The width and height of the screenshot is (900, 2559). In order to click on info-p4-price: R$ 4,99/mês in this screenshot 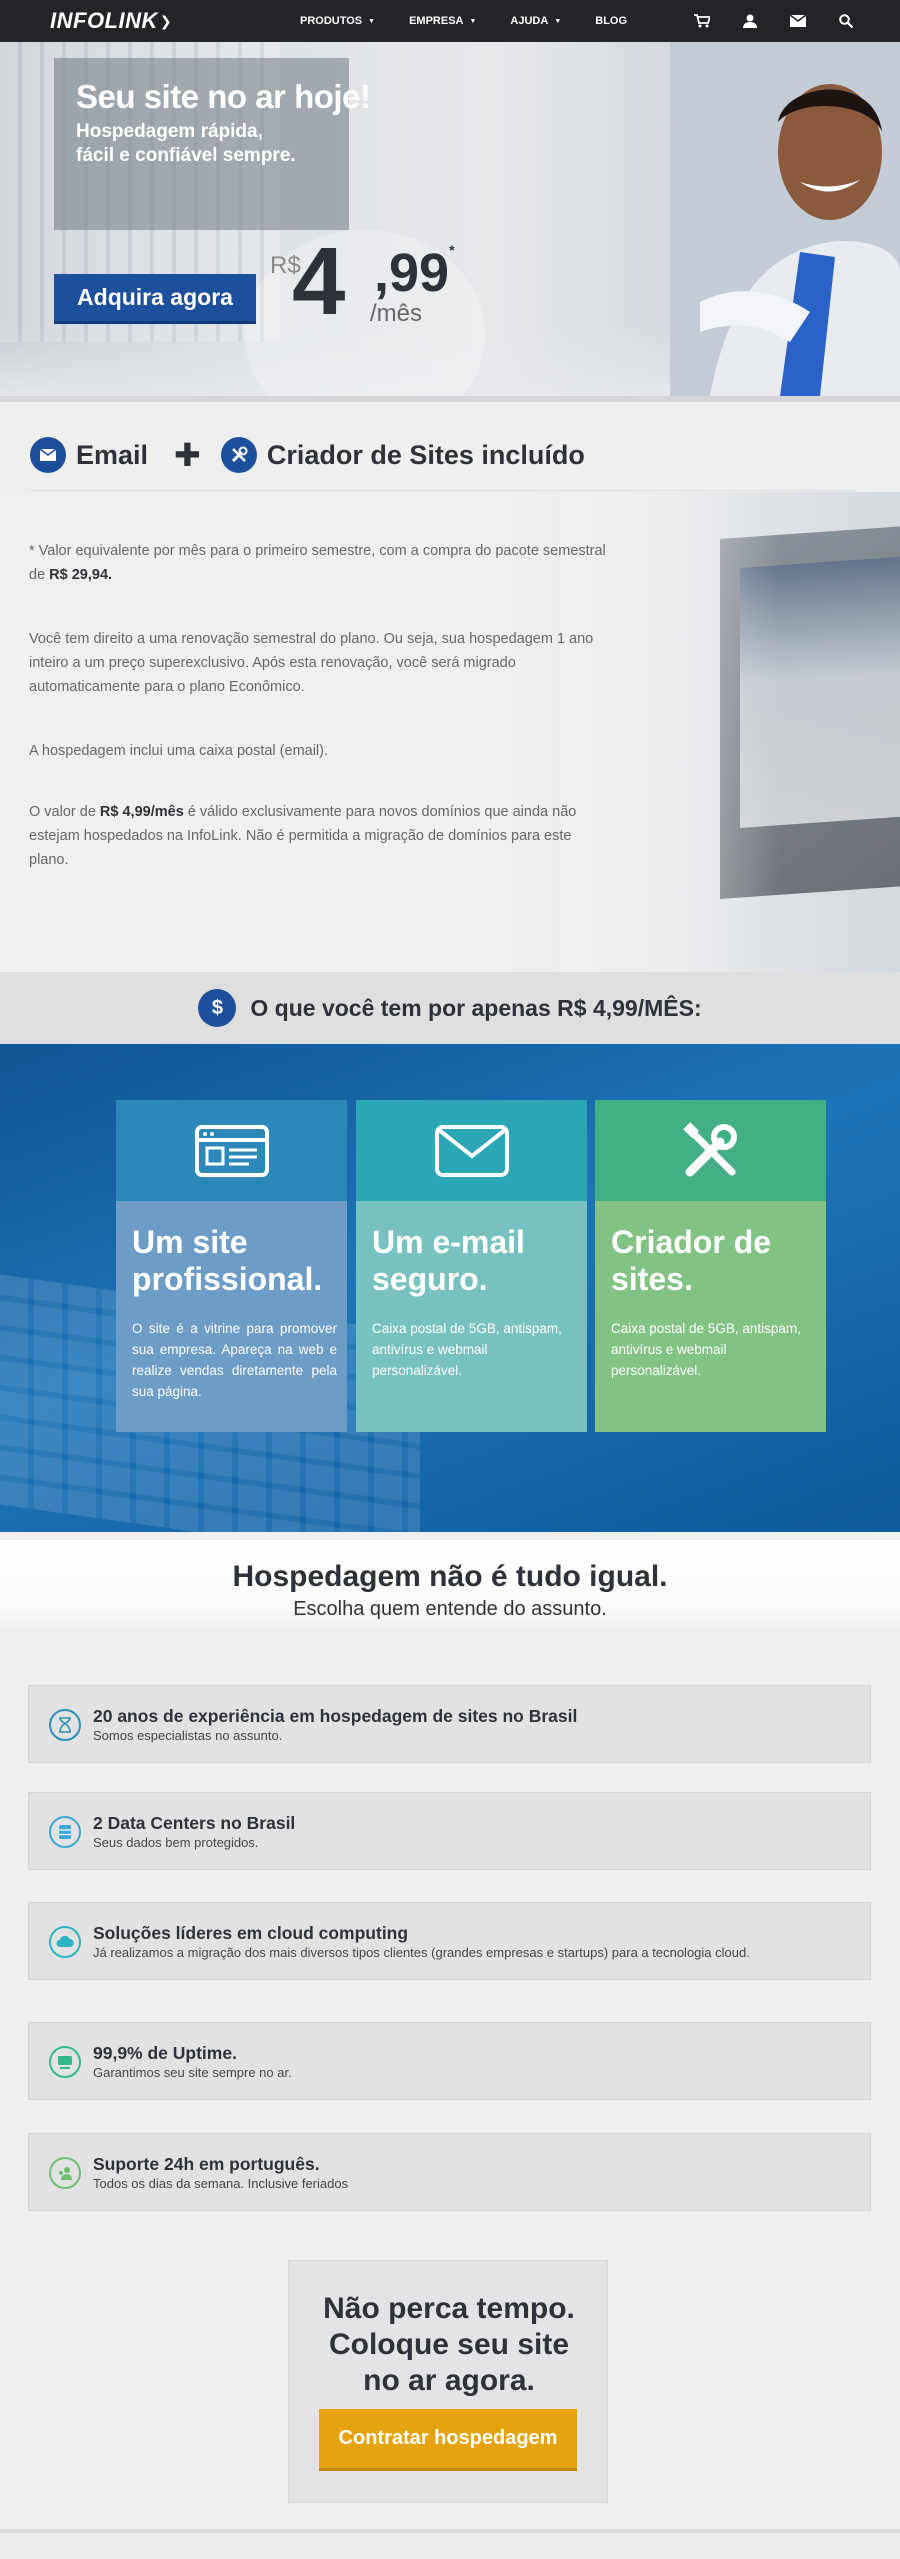, I will do `click(141, 812)`.